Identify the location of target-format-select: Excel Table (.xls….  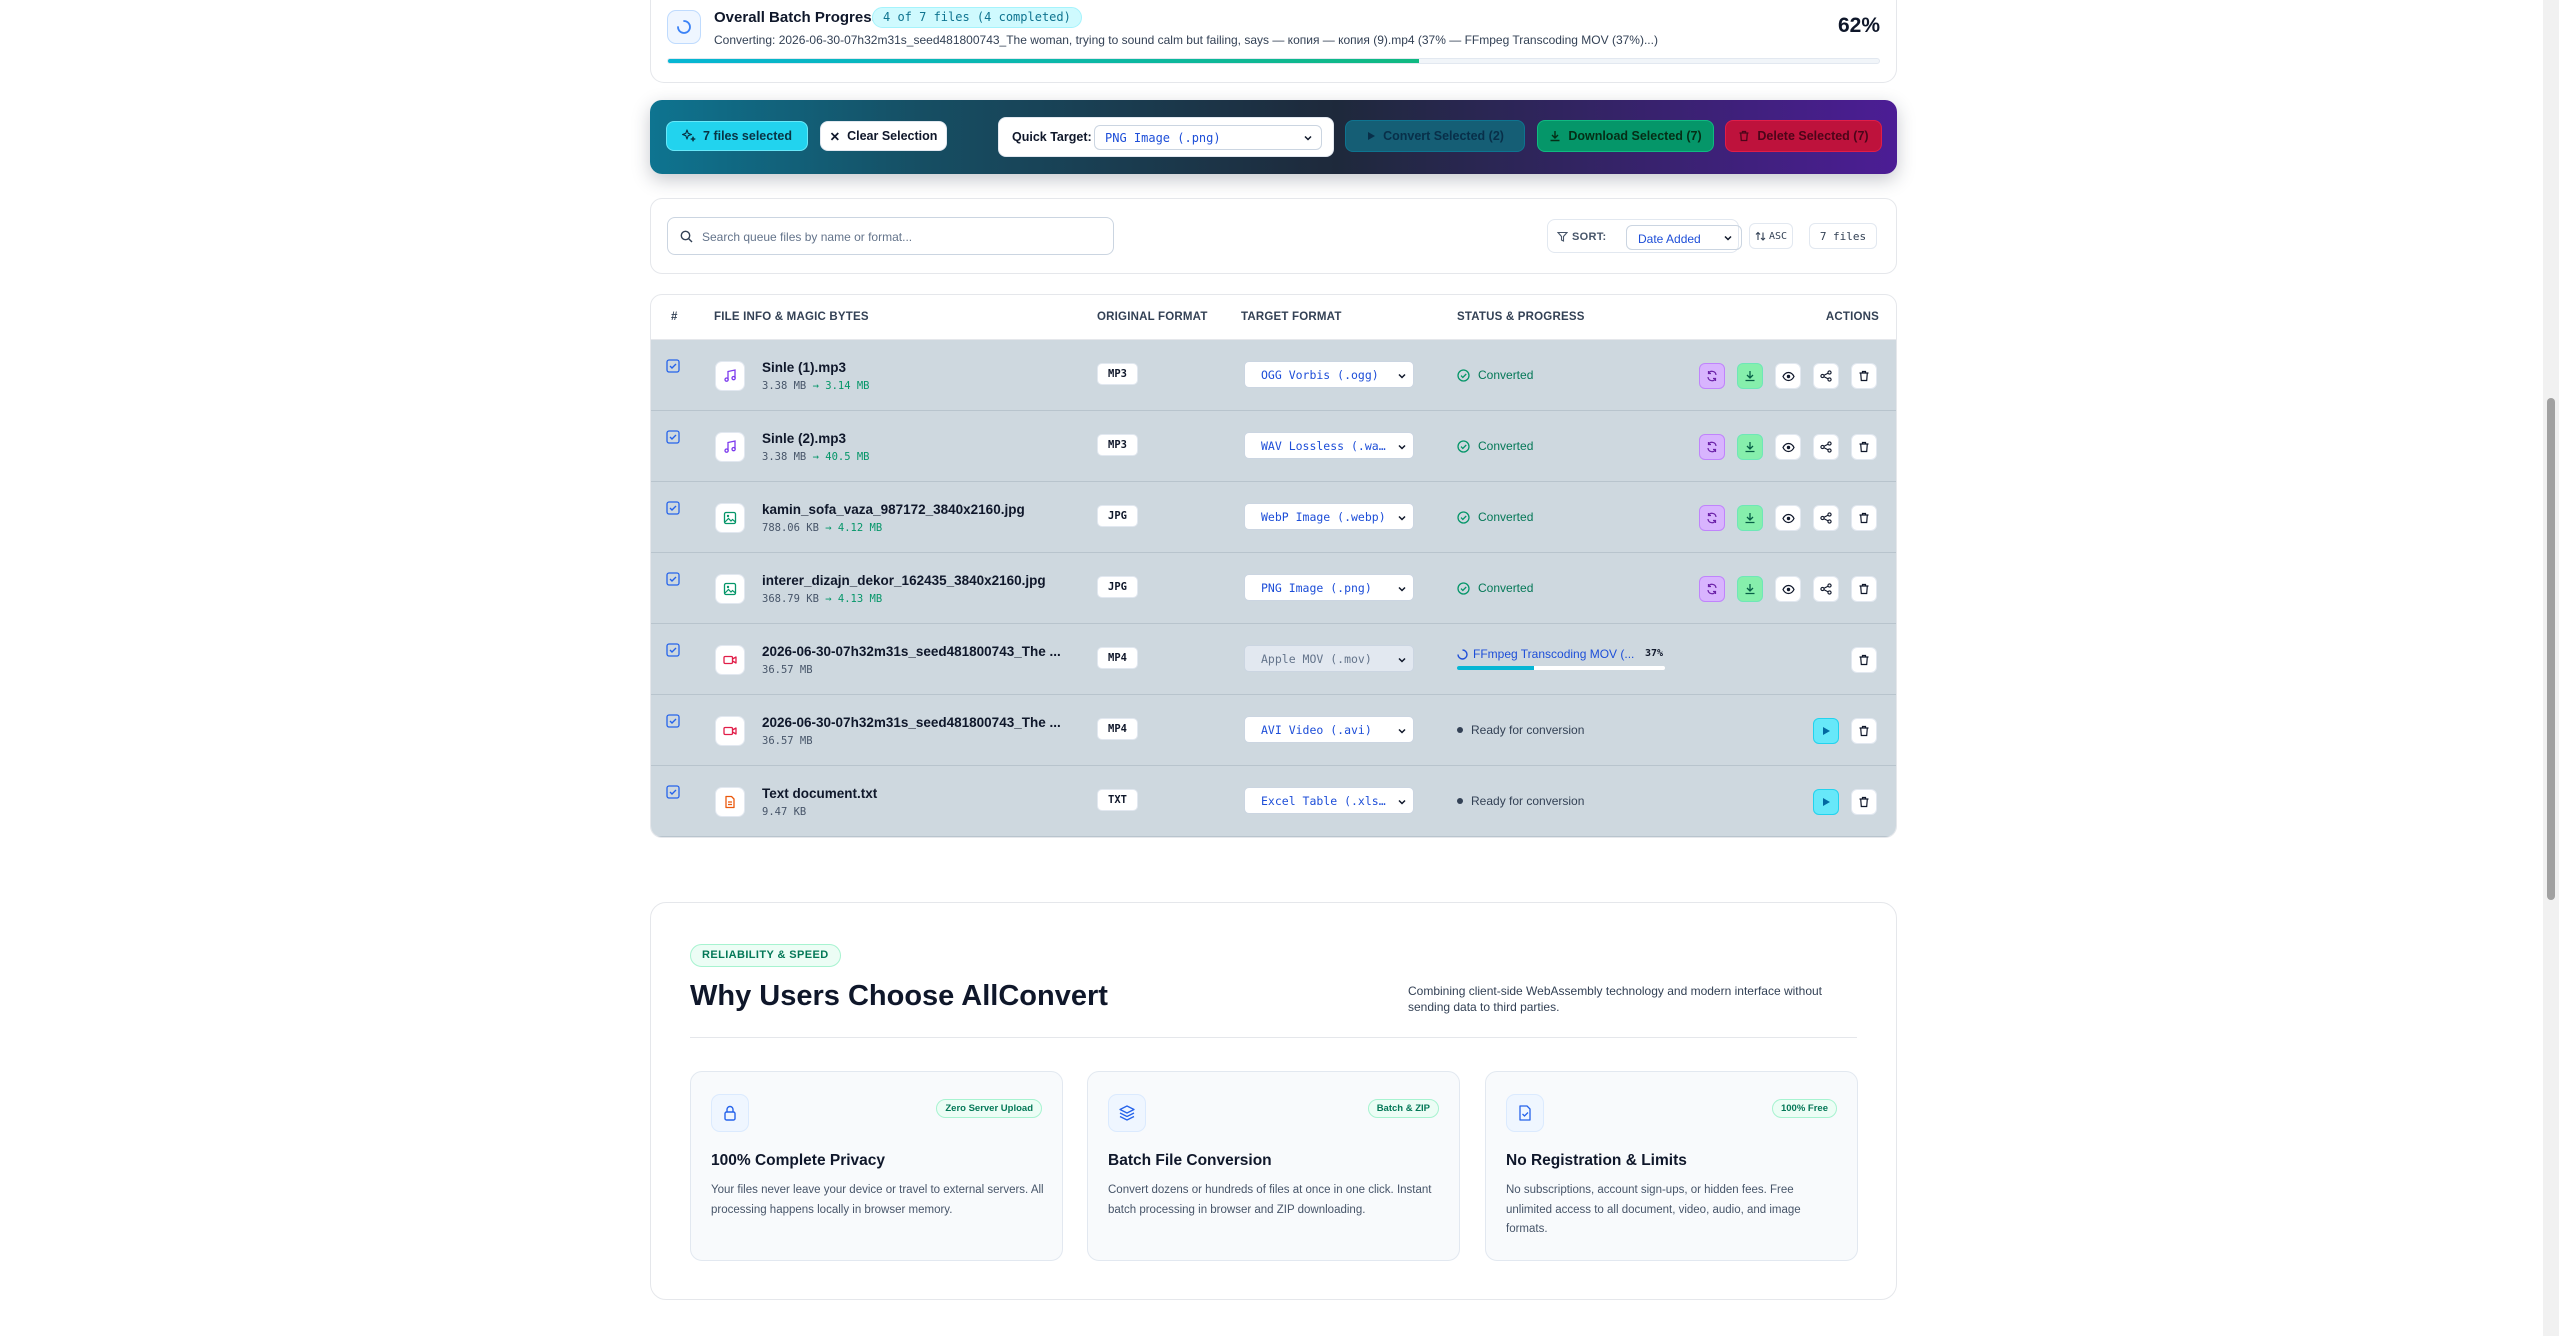
(1329, 800).